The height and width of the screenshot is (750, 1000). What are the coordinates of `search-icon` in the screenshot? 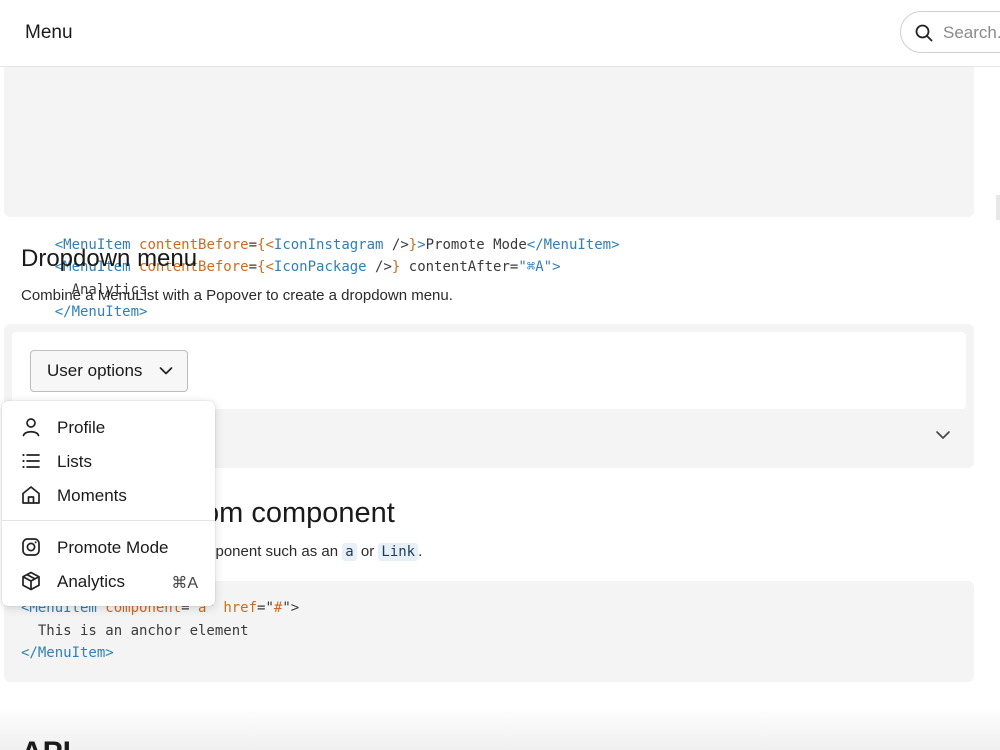 It's located at (924, 33).